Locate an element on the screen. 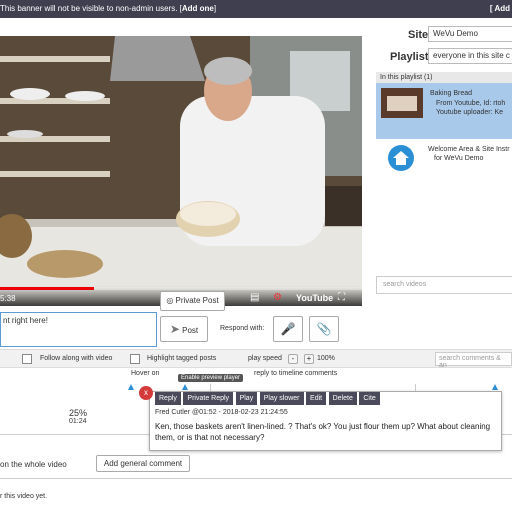  comment-meta: Fred Cutler @01:52 - 2018-02-23 21:24:55 is located at coordinates (221, 412).